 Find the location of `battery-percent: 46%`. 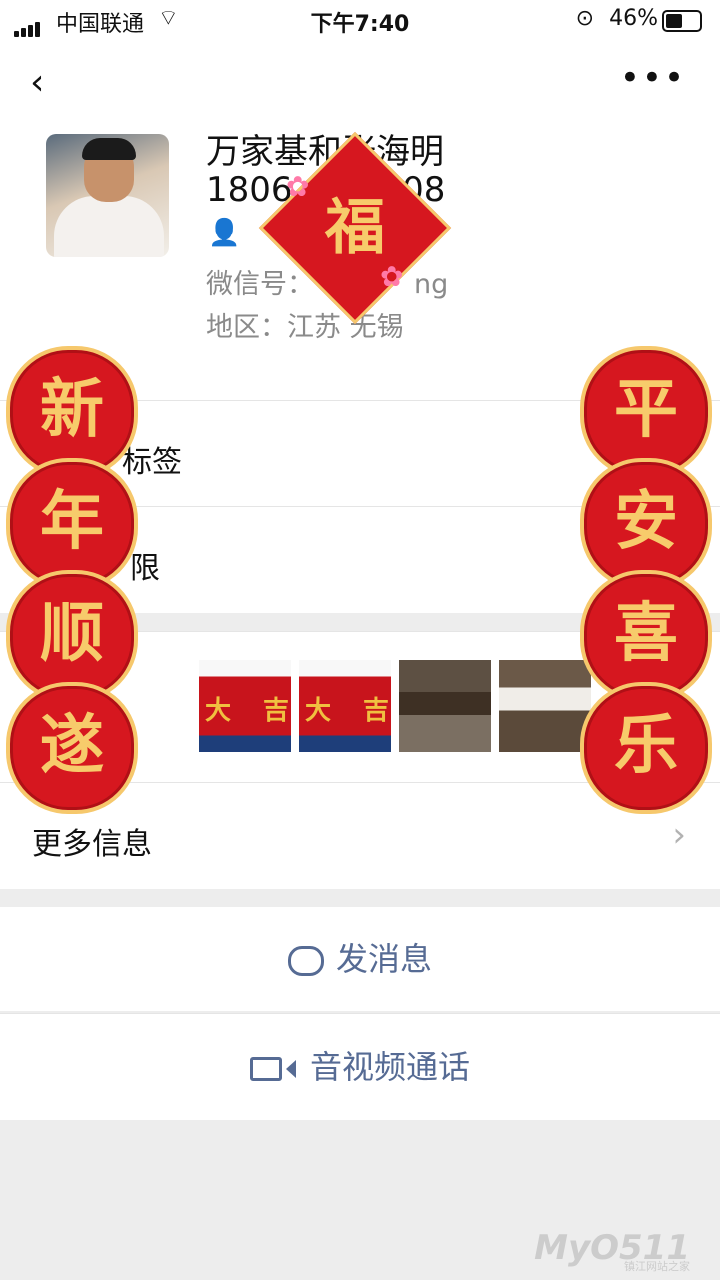

battery-percent: 46% is located at coordinates (633, 18).